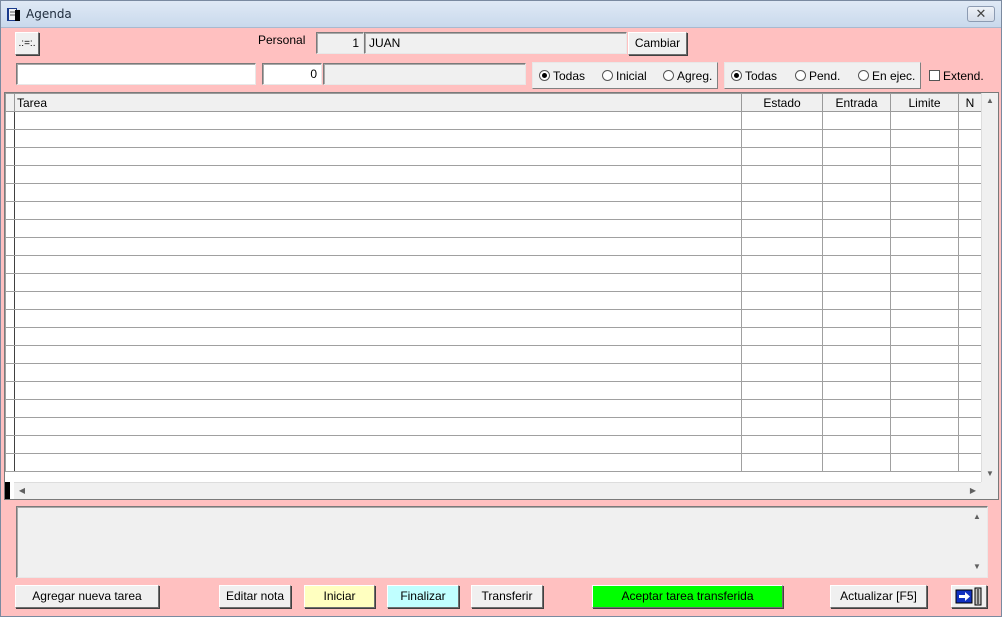 This screenshot has height=617, width=1002. Describe the element at coordinates (989, 287) in the screenshot. I see `grid-vertical-scrollbar: ▲ ▼` at that location.